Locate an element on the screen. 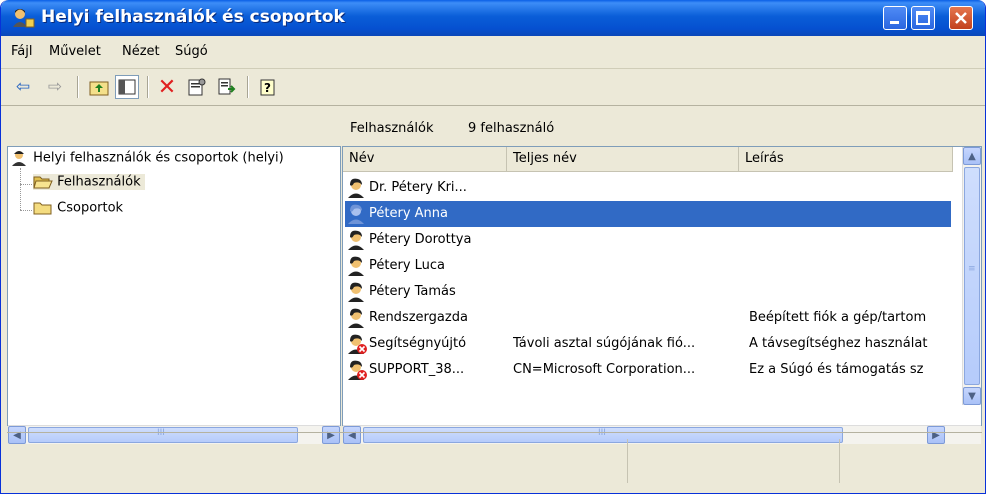 This screenshot has height=496, width=988. export-list-icon is located at coordinates (227, 86).